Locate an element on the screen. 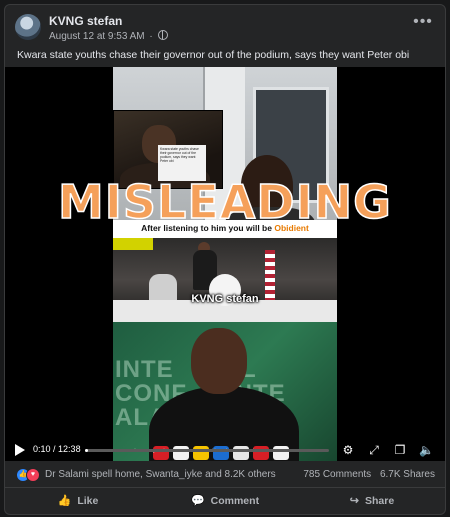 Image resolution: width=450 pixels, height=517 pixels. main-person-head is located at coordinates (219, 361).